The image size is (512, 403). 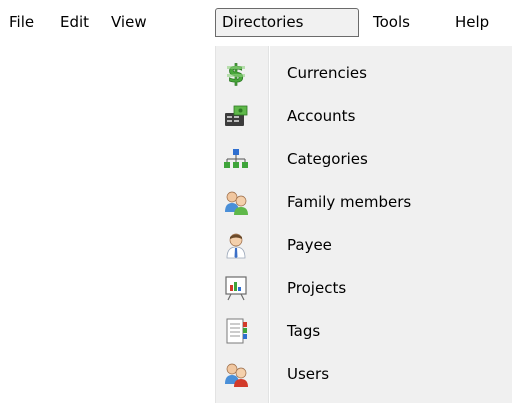 What do you see at coordinates (364, 288) in the screenshot?
I see `menu-item-projects: Projects` at bounding box center [364, 288].